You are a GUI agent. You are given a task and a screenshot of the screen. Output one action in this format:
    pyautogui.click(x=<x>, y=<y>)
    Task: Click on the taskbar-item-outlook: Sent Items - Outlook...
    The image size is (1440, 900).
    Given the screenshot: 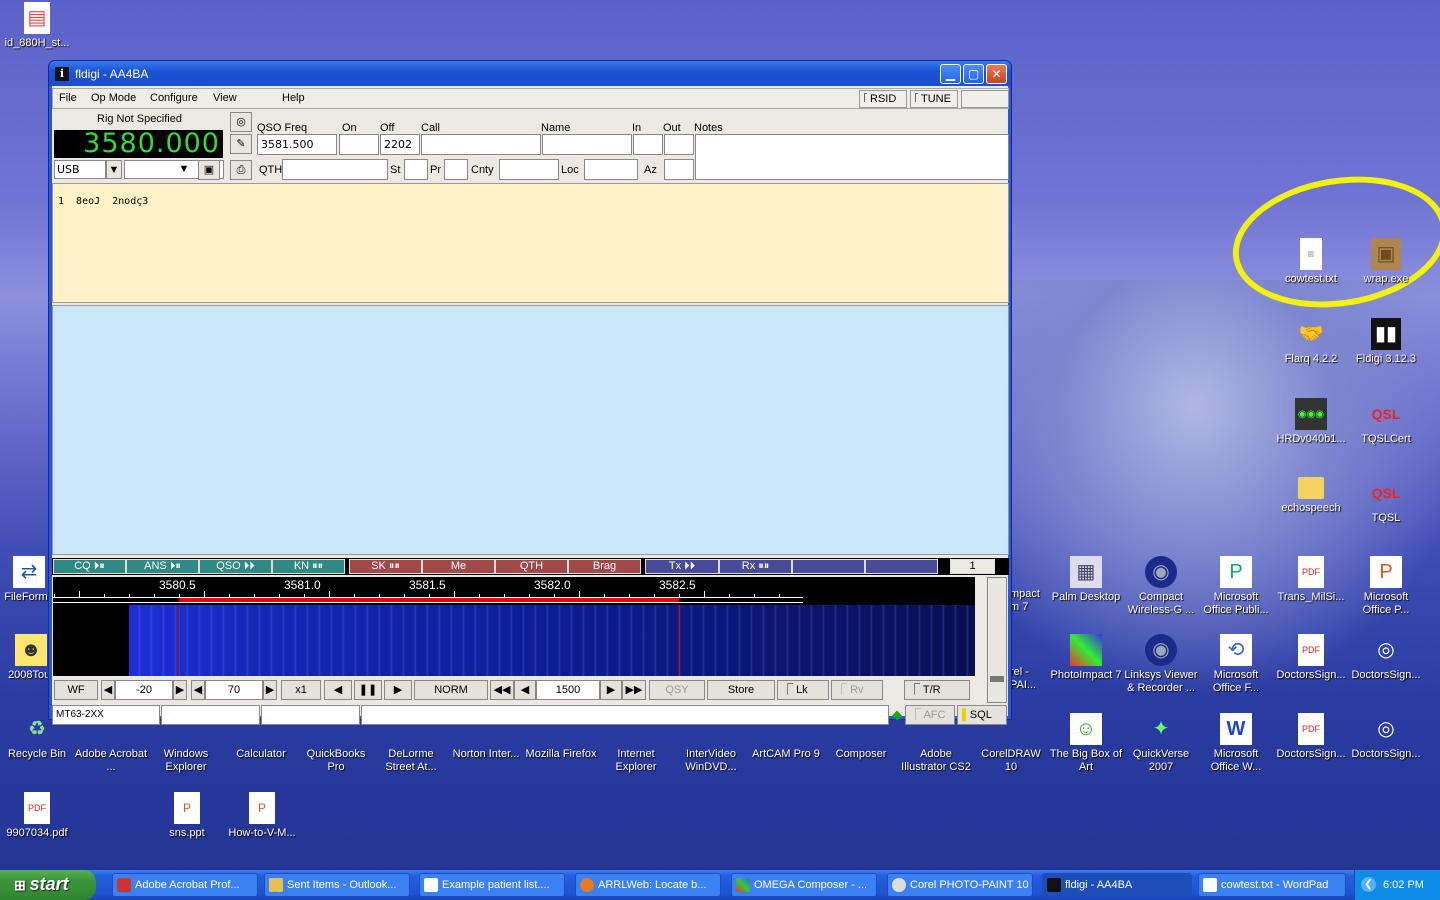 What is the action you would take?
    pyautogui.click(x=337, y=885)
    